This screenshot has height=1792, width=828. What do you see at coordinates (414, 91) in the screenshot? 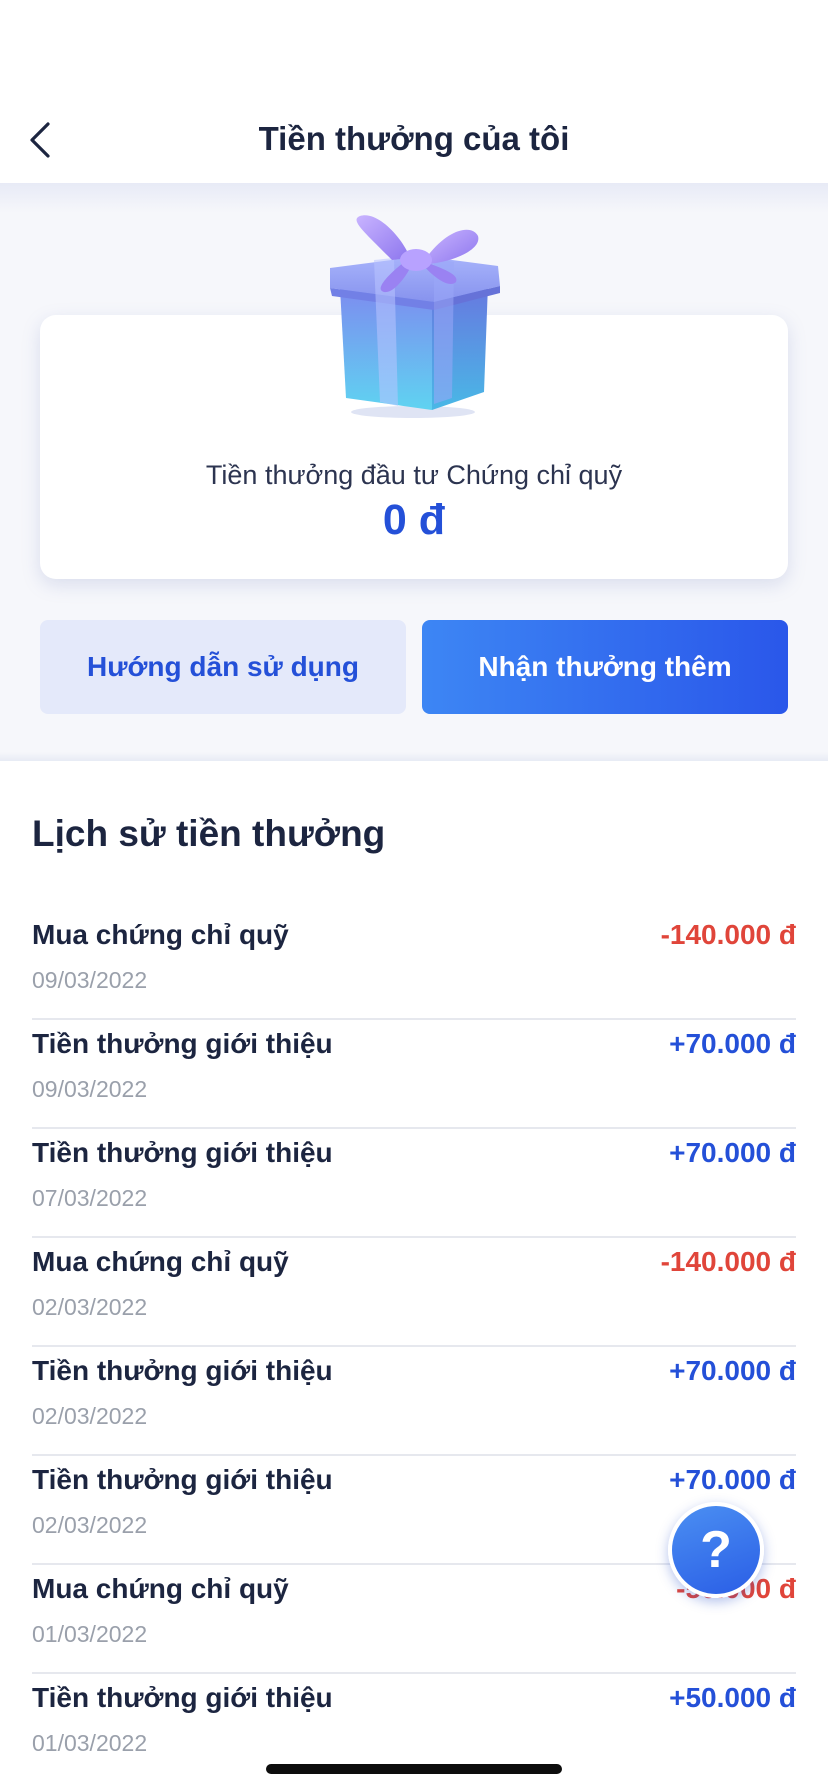
I see `top-bar: Tiền thưởng của tôi` at bounding box center [414, 91].